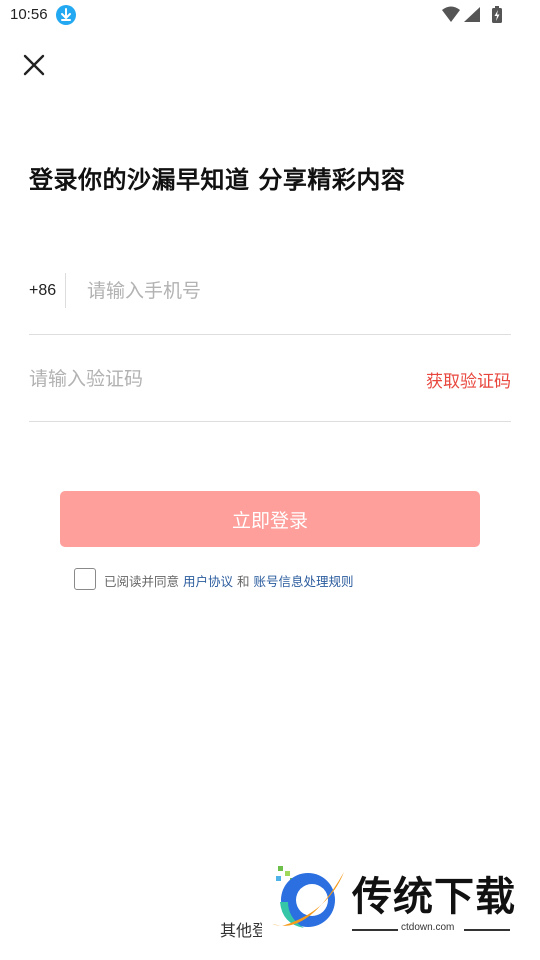  Describe the element at coordinates (308, 897) in the screenshot. I see `brand-logo-icon` at that location.